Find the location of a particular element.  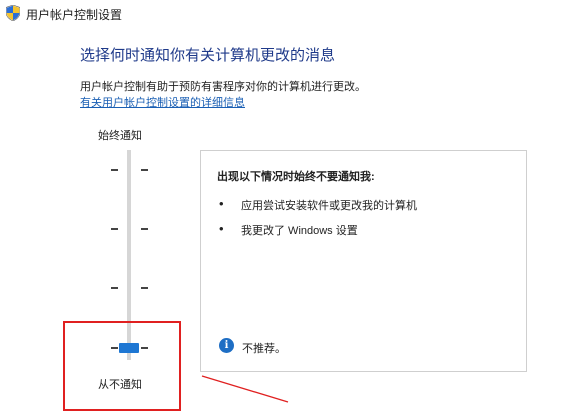

learn-more-link: 有关用户帐户控制设置的详细信息 is located at coordinates (162, 102).